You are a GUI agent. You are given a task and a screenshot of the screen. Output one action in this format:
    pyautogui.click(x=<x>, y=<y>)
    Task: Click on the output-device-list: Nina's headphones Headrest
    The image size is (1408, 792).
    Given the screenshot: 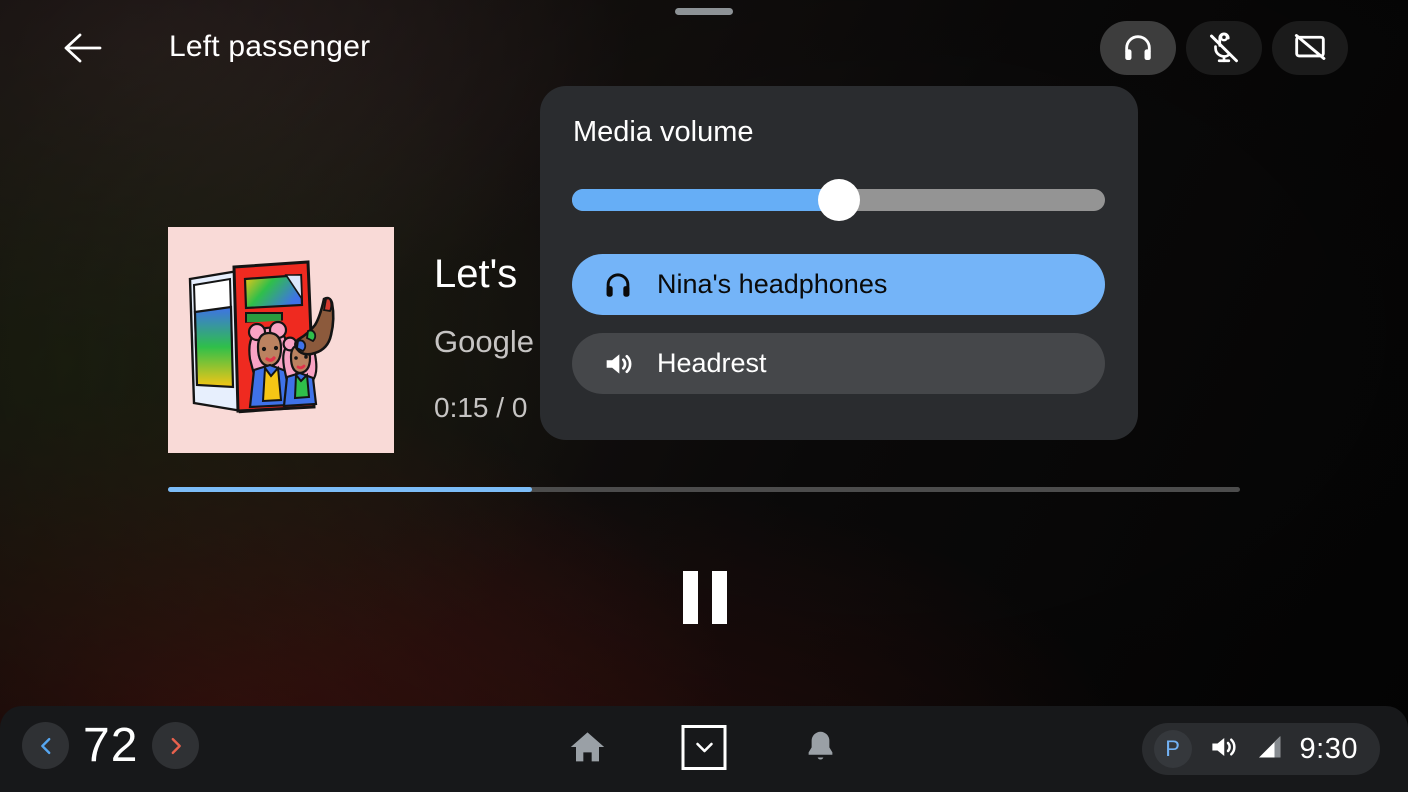 What is the action you would take?
    pyautogui.click(x=838, y=333)
    